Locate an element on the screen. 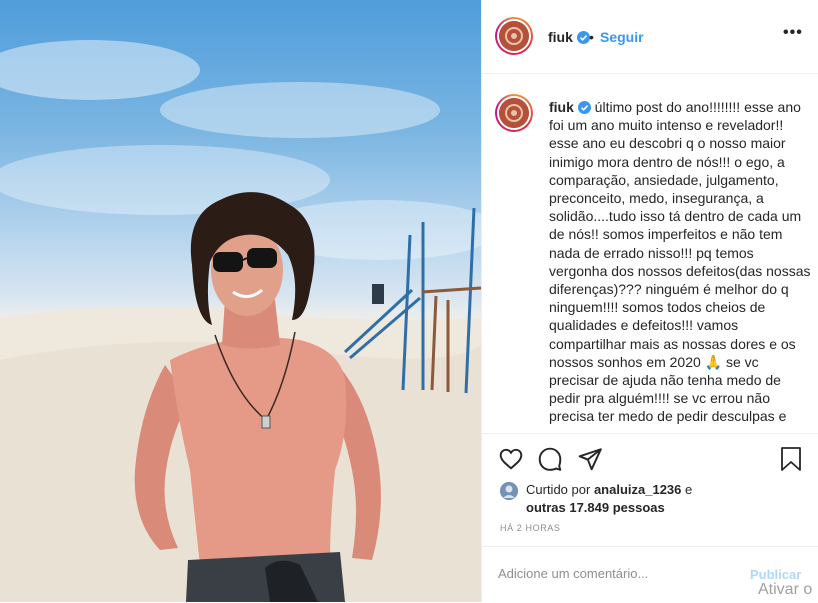 This screenshot has width=818, height=603. follow-button: Seguir is located at coordinates (622, 37).